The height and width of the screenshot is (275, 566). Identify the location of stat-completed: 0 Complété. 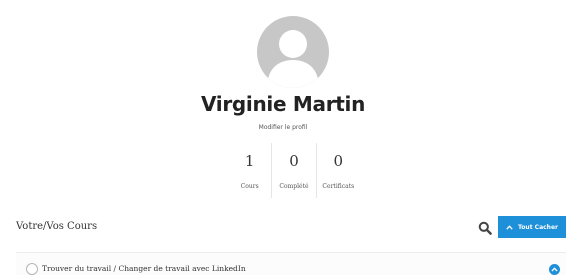
(294, 170).